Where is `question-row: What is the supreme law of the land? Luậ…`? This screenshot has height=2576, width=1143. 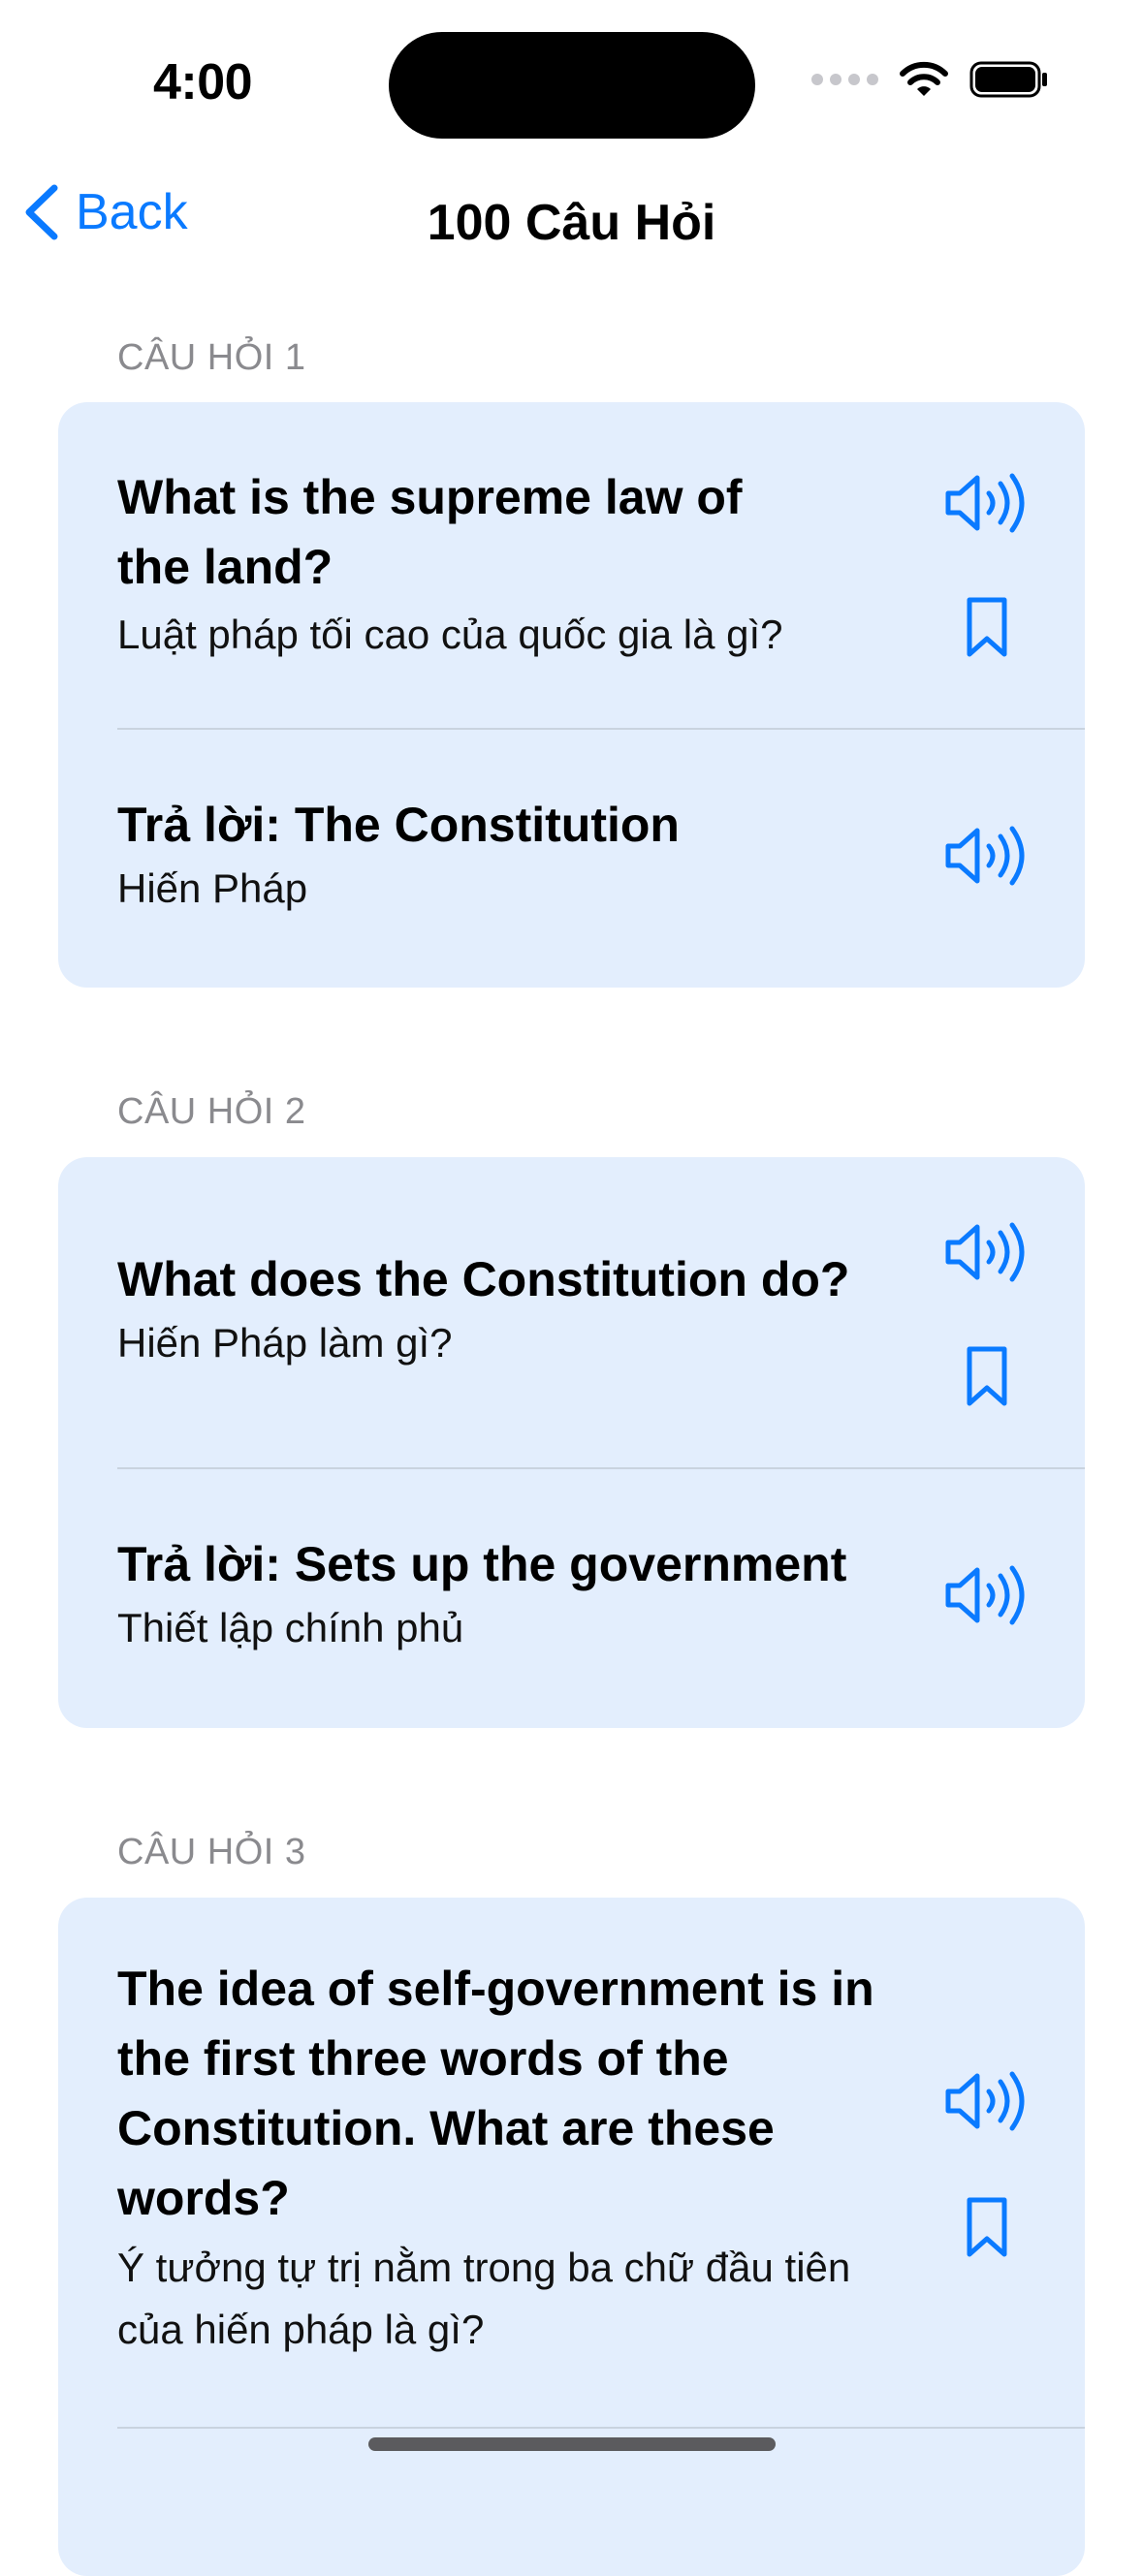
question-row: What is the supreme law of the land? Luậ… is located at coordinates (571, 565).